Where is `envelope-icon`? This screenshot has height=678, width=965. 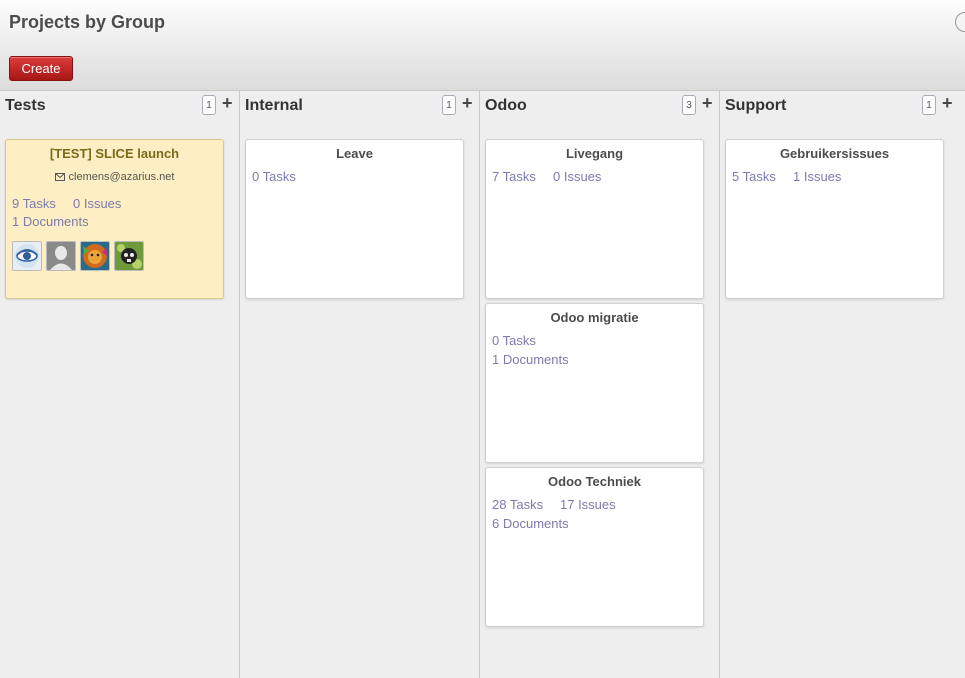
envelope-icon is located at coordinates (59, 177).